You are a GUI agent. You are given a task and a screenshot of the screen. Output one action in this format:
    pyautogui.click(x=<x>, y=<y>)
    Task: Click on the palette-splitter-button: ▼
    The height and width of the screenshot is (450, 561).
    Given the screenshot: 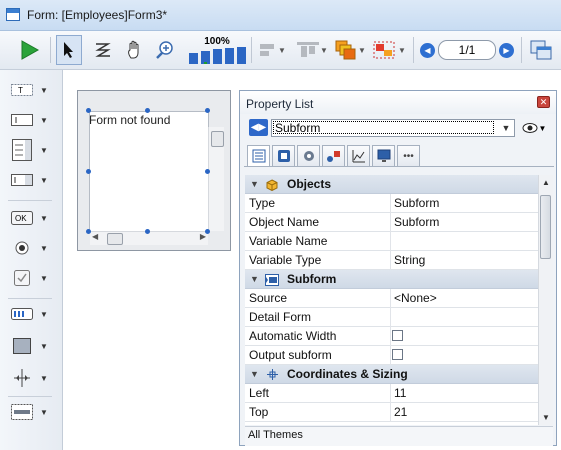 What is the action you would take?
    pyautogui.click(x=33, y=378)
    